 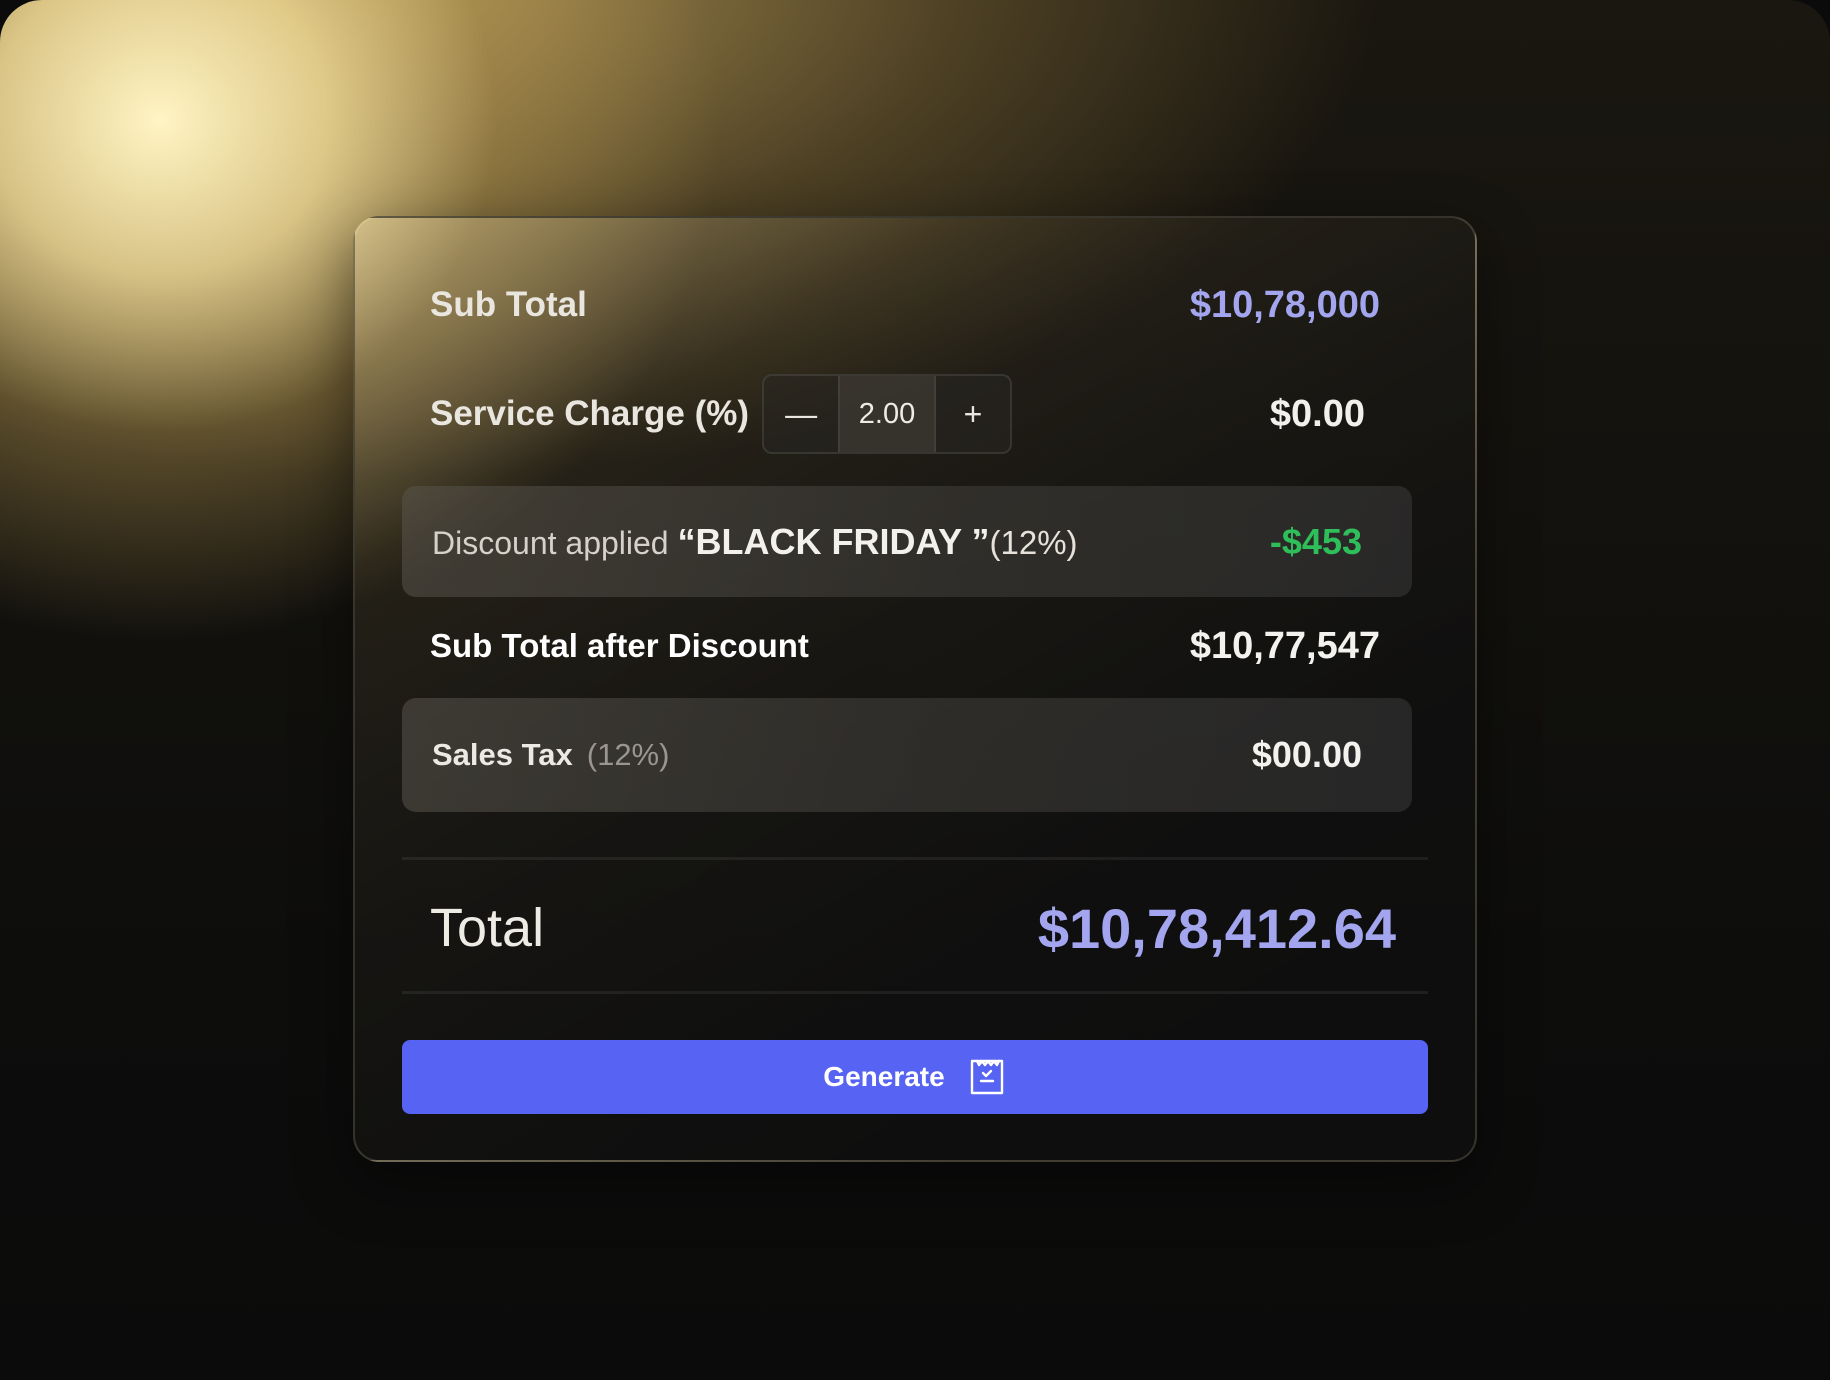 I want to click on discount-description: Discount applied “BLACK FRIDAY ”(12%), so click(x=755, y=542).